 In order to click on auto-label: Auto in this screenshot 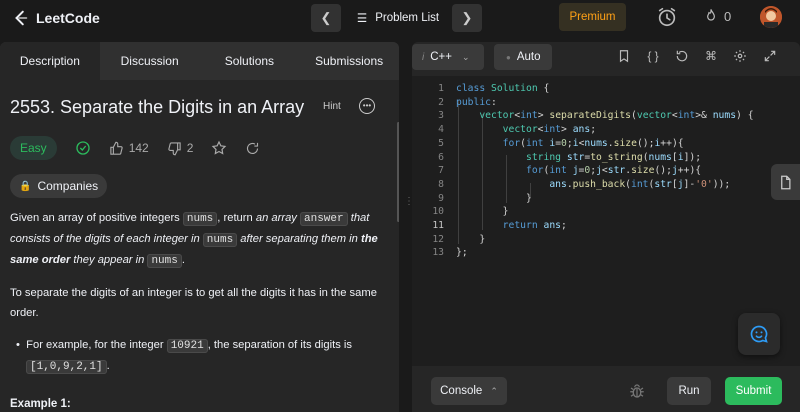, I will do `click(528, 57)`.